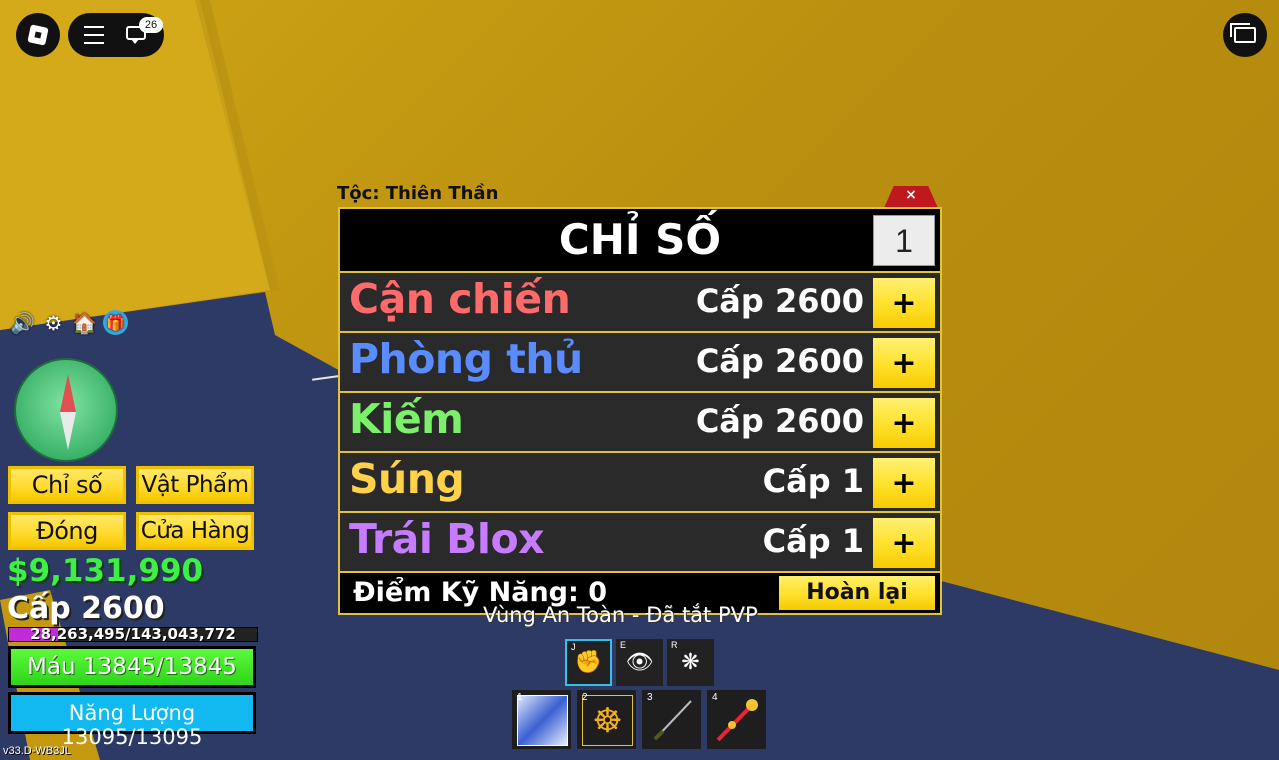 This screenshot has height=760, width=1279. I want to click on hotbar-slot-1: 1, so click(541, 719).